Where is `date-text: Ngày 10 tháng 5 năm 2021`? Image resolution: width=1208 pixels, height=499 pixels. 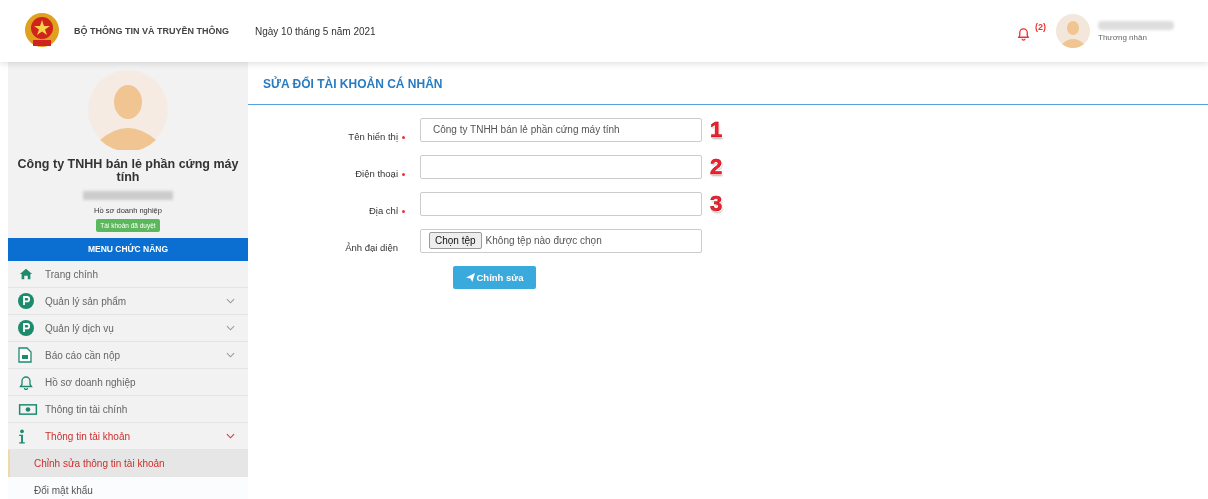
date-text: Ngày 10 tháng 5 năm 2021 is located at coordinates (315, 31).